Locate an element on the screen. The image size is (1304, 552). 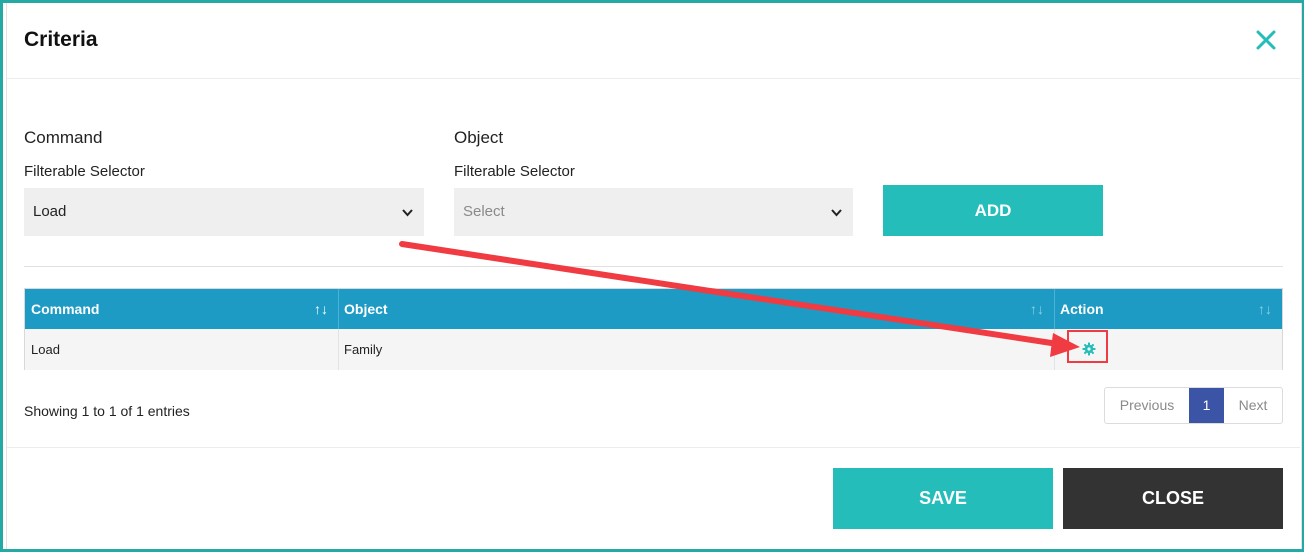
pagination: Previous 1 Next is located at coordinates (1193, 405).